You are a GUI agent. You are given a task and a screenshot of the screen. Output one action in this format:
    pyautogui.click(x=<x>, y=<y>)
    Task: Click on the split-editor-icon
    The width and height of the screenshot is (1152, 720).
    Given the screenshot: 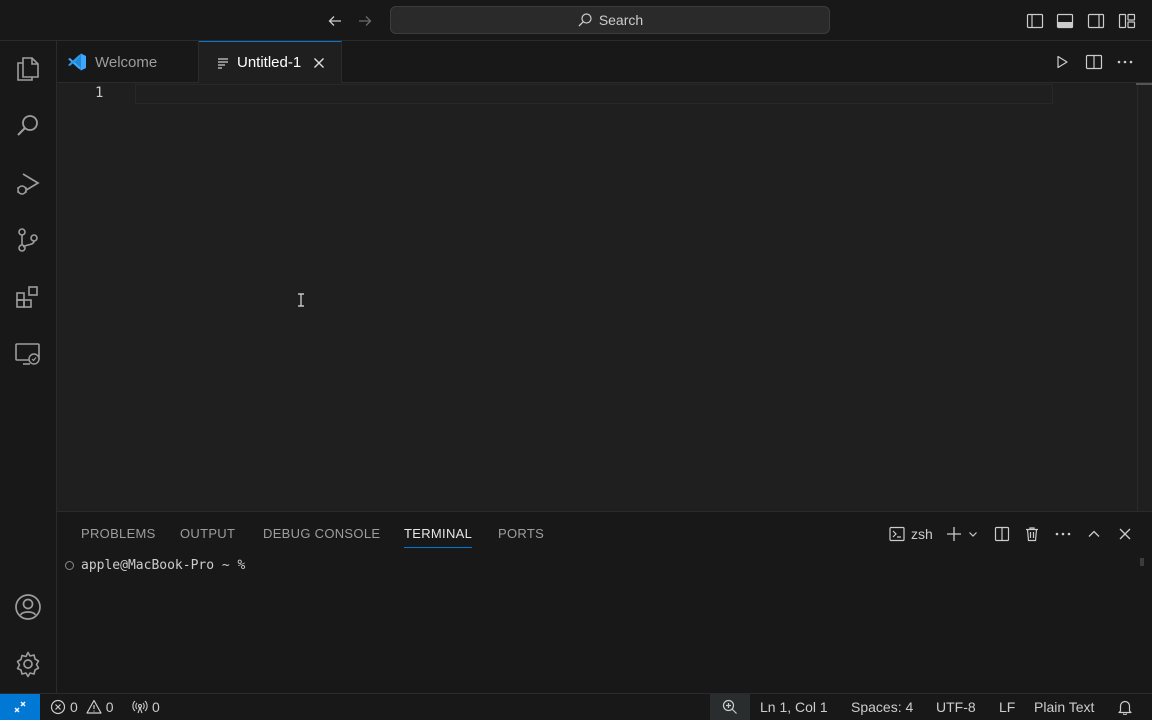 What is the action you would take?
    pyautogui.click(x=1094, y=62)
    